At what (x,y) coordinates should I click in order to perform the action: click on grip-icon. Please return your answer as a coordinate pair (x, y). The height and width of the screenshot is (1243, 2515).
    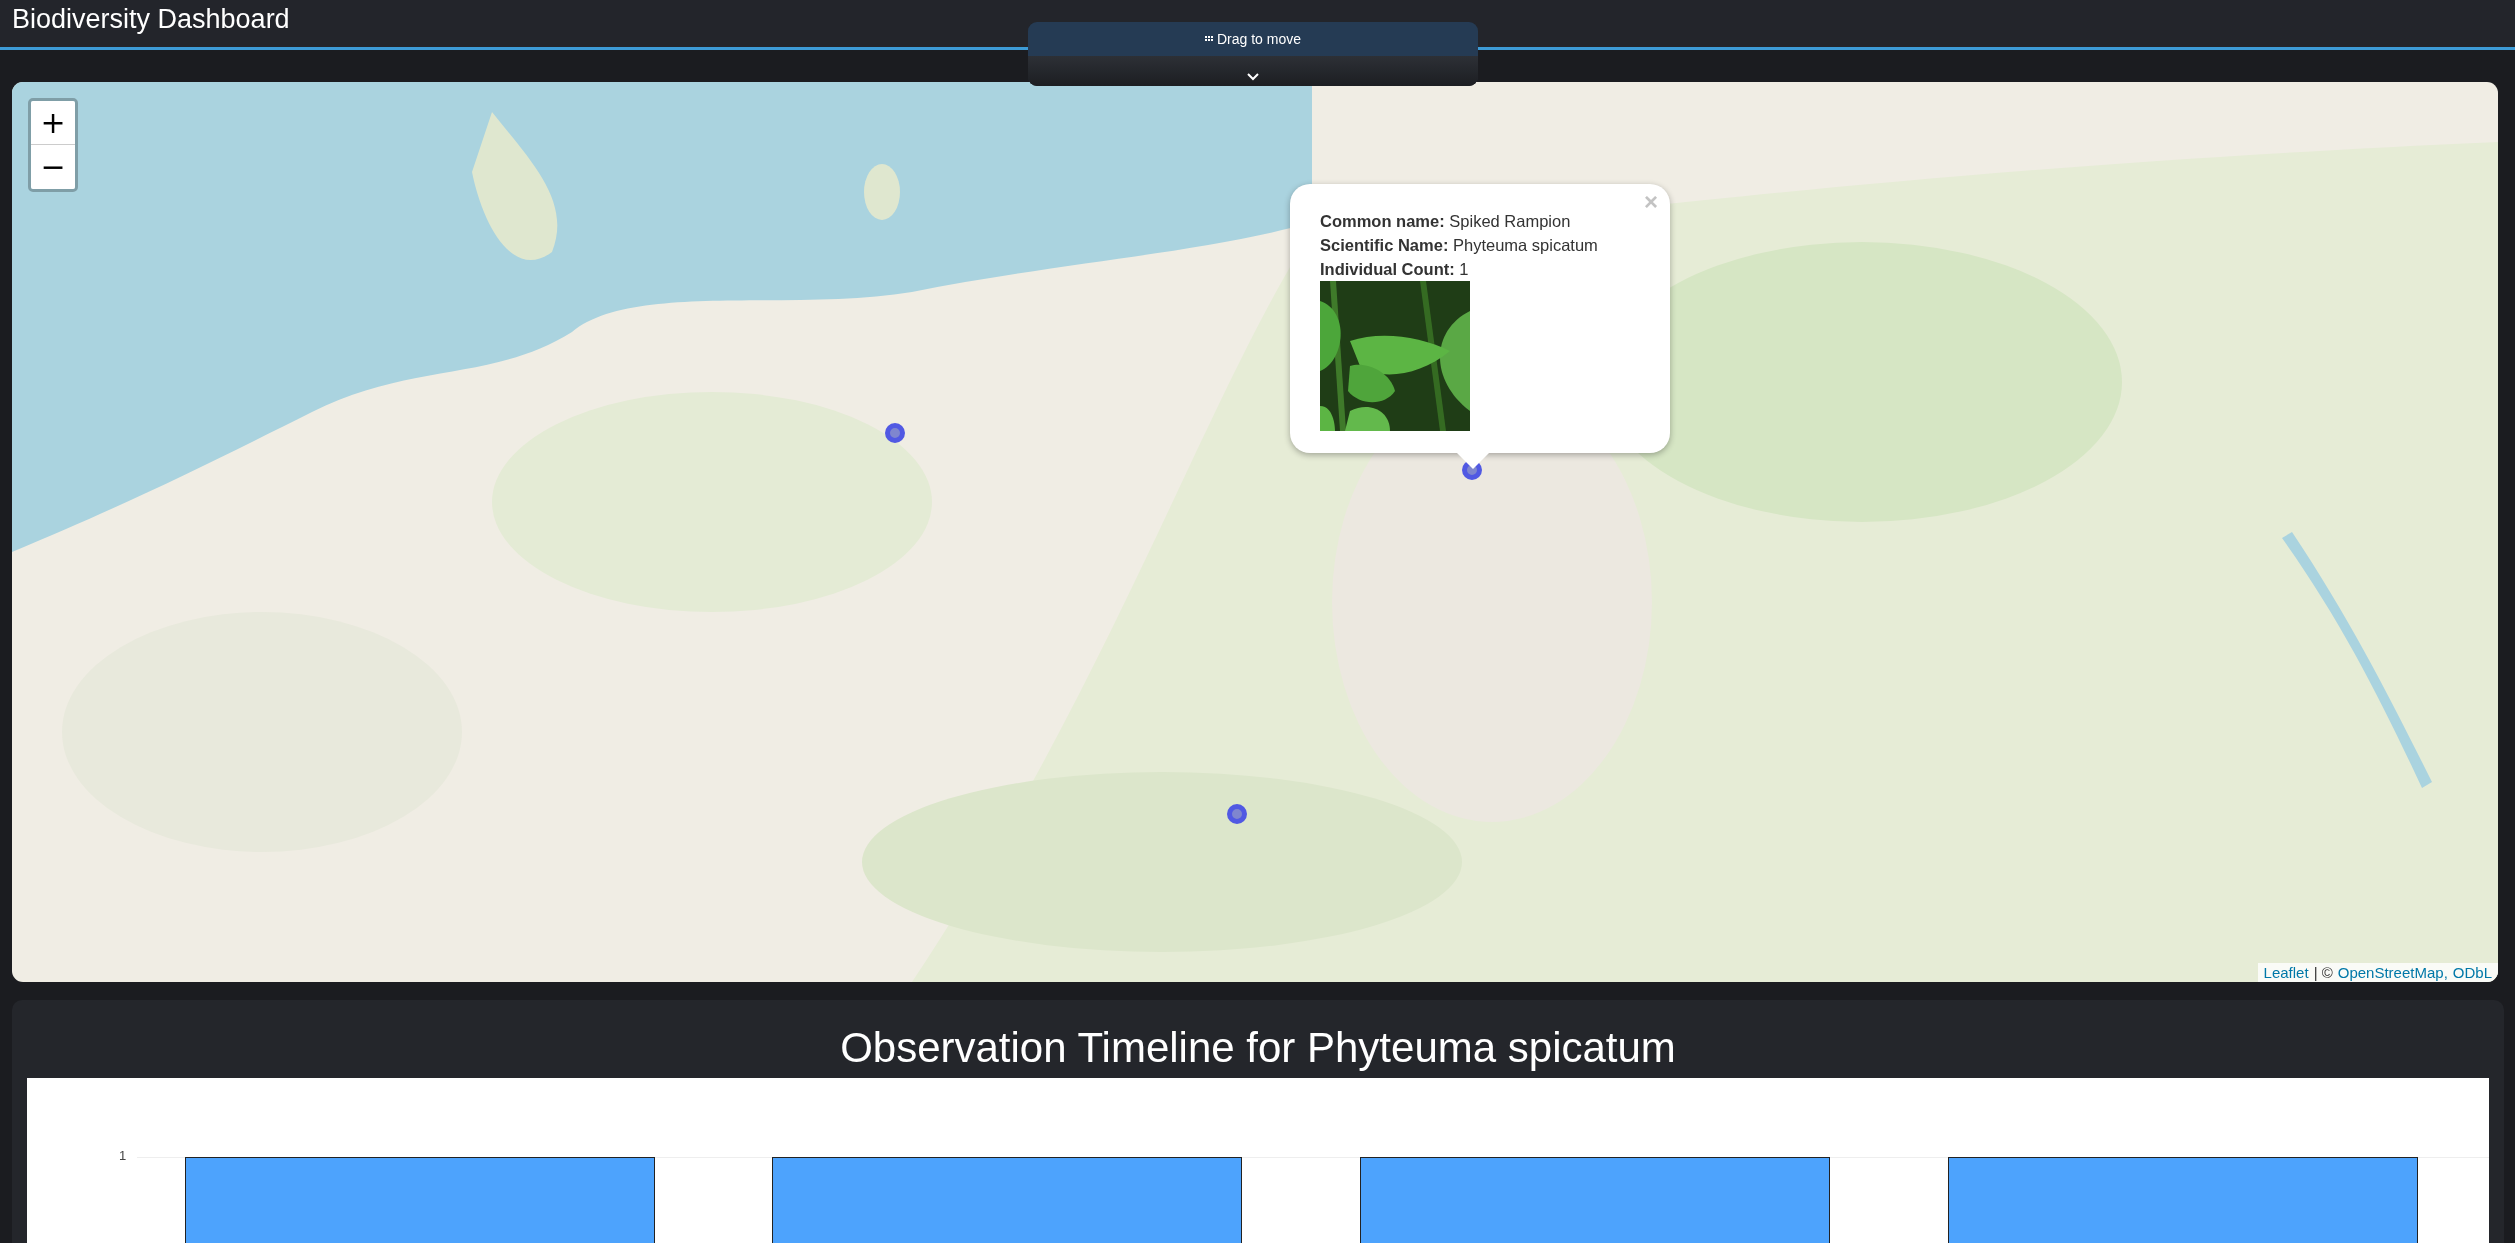
    Looking at the image, I should click on (1209, 39).